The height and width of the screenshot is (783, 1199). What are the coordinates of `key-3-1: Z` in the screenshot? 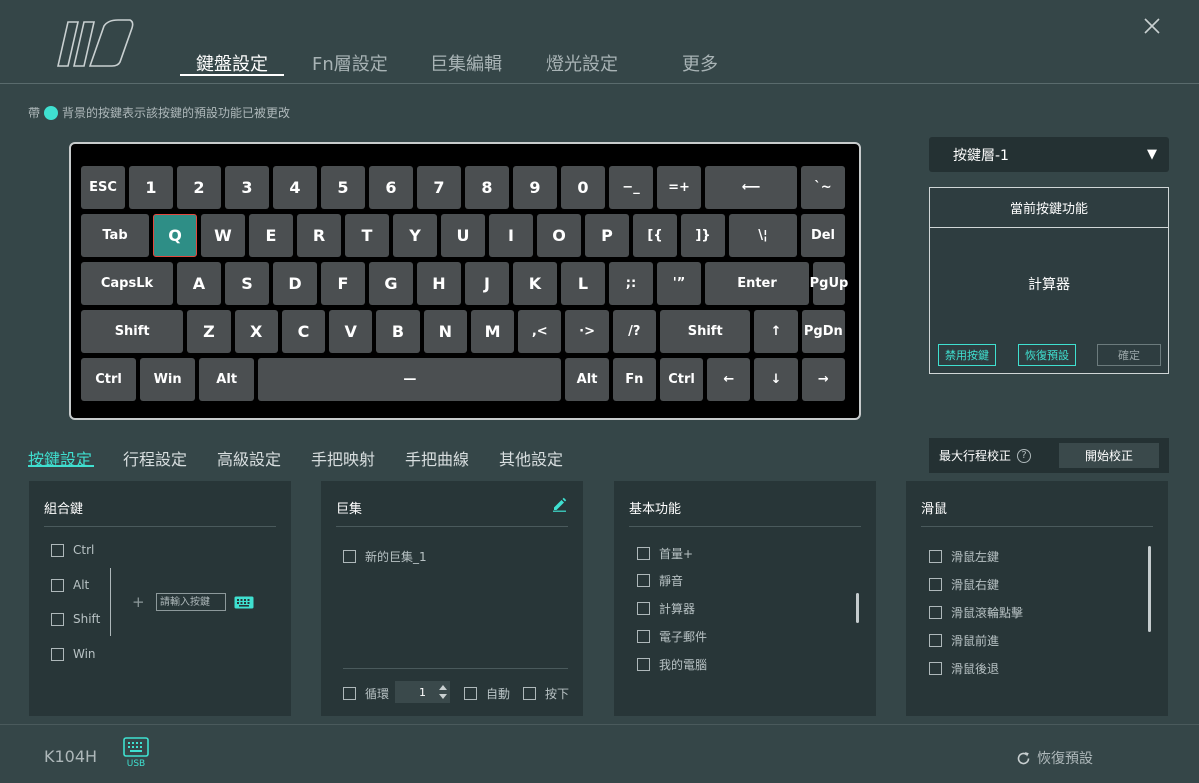 It's located at (209, 331).